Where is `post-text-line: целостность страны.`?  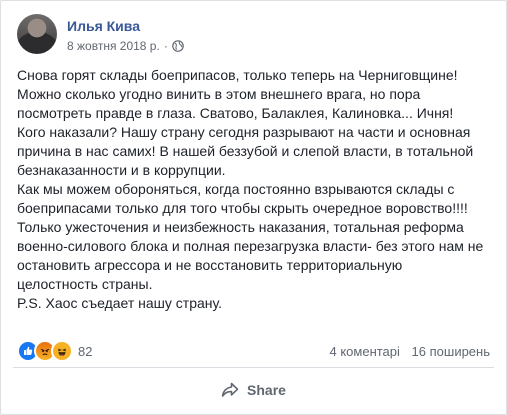 post-text-line: целостность страны. is located at coordinates (85, 284).